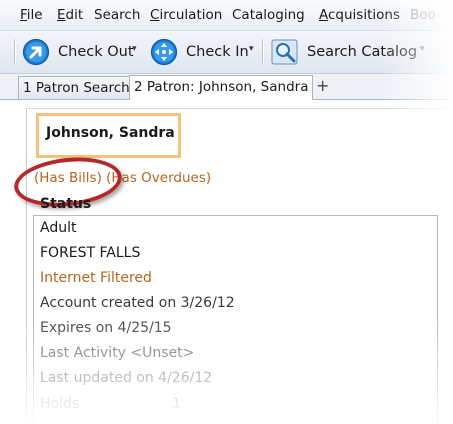  What do you see at coordinates (96, 278) in the screenshot?
I see `status-internet-filtered: Internet Filtered` at bounding box center [96, 278].